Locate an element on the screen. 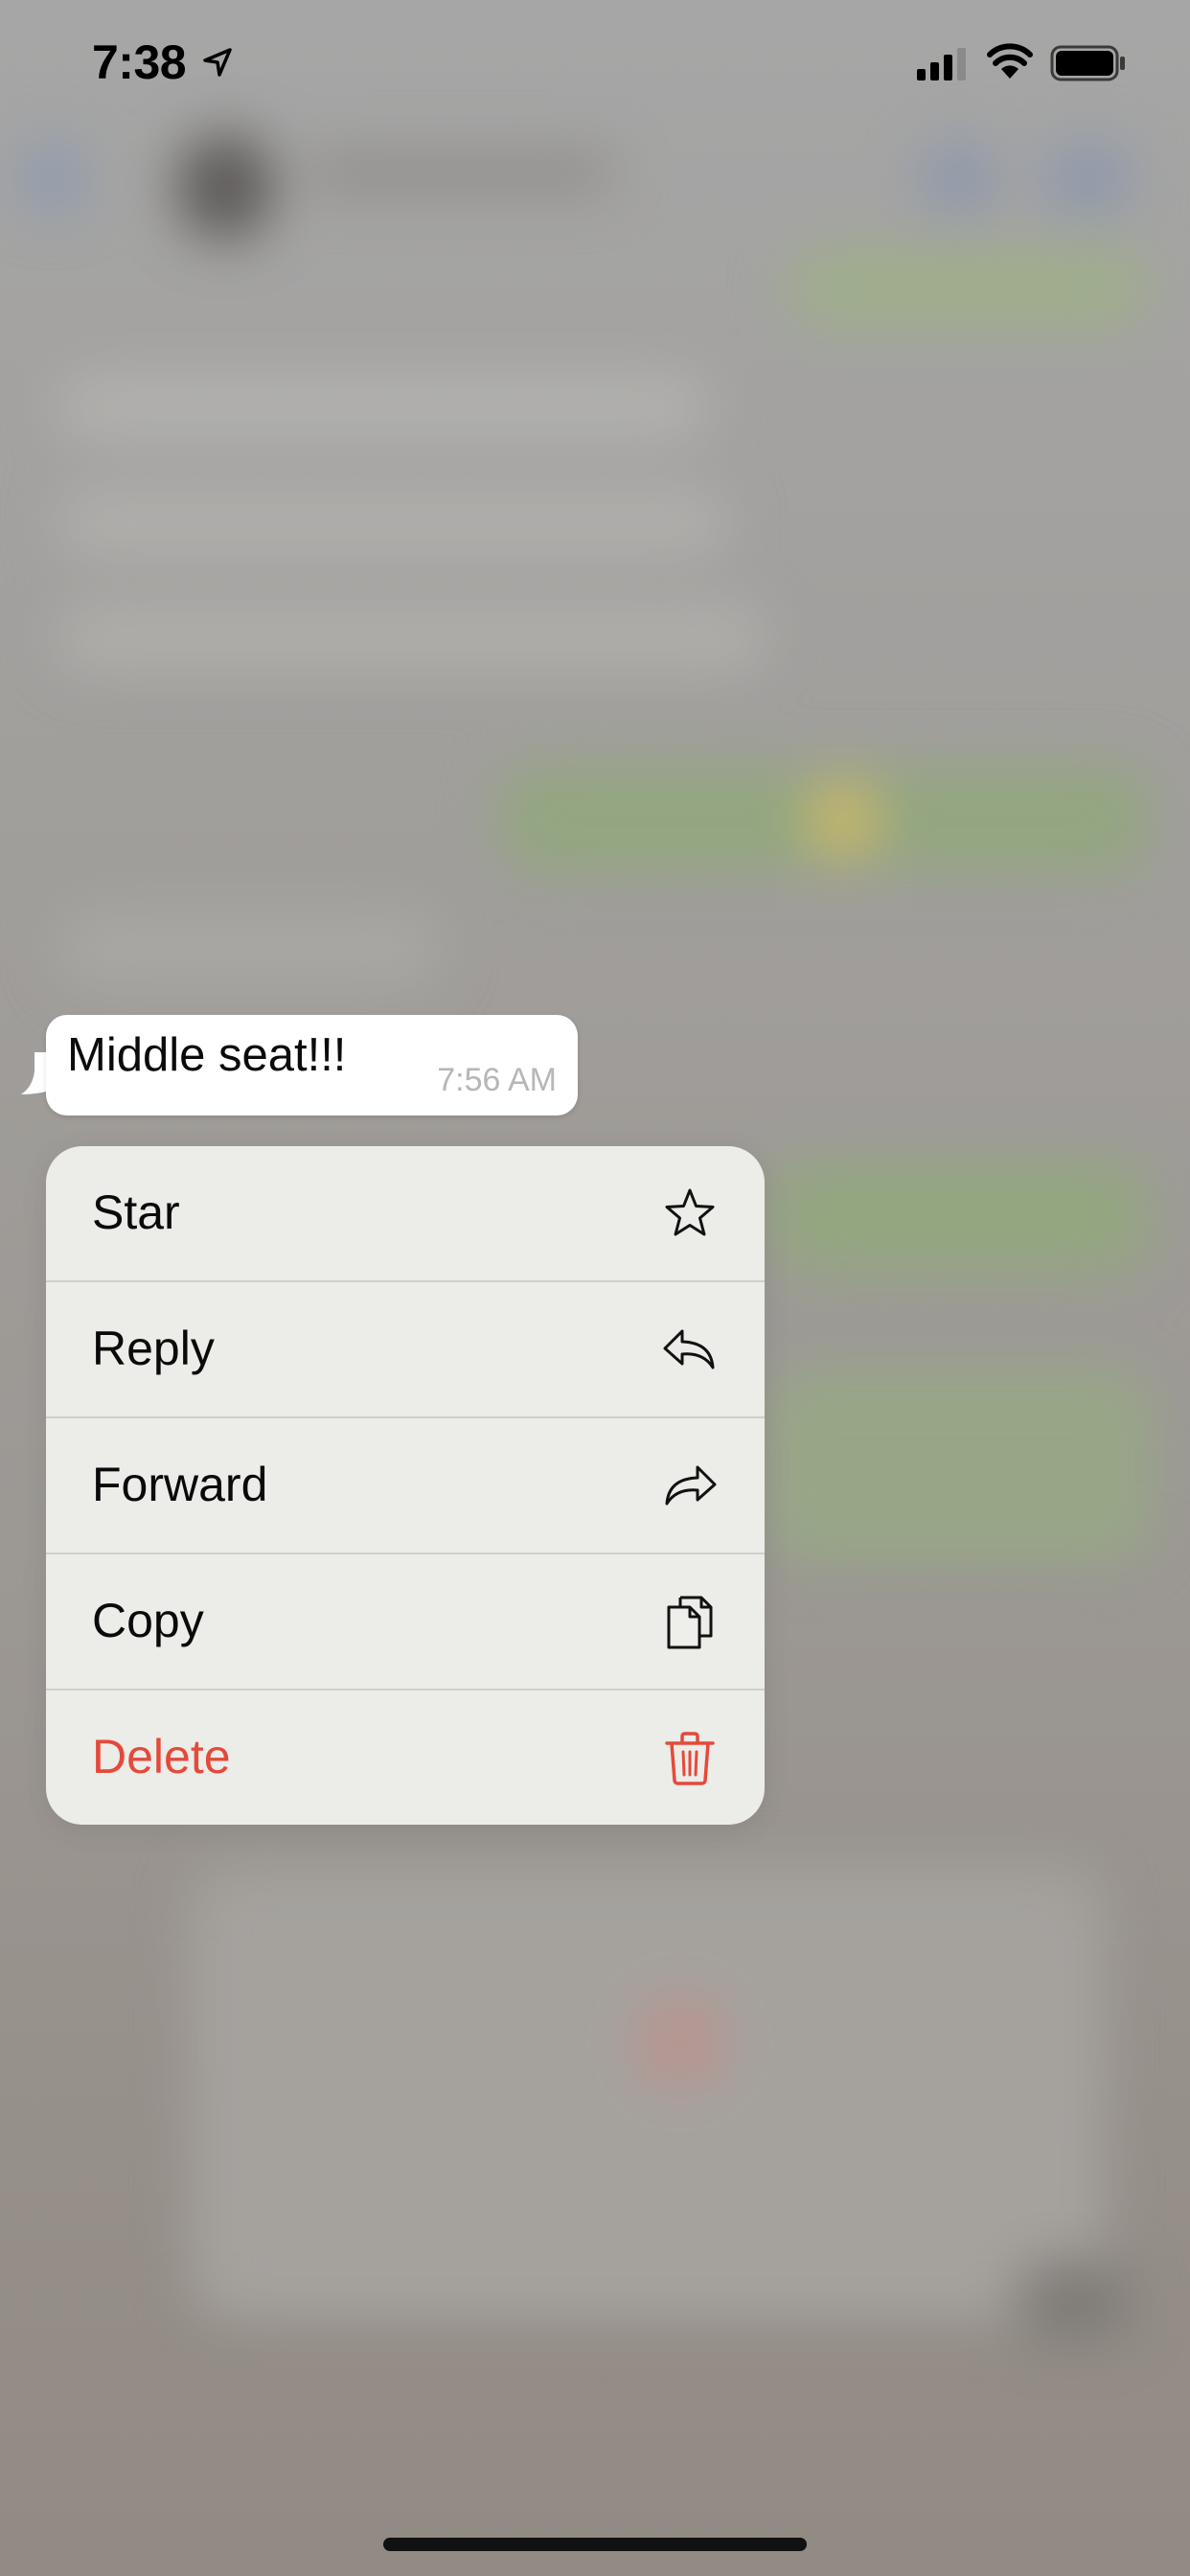  status-time: 7:38 is located at coordinates (140, 62).